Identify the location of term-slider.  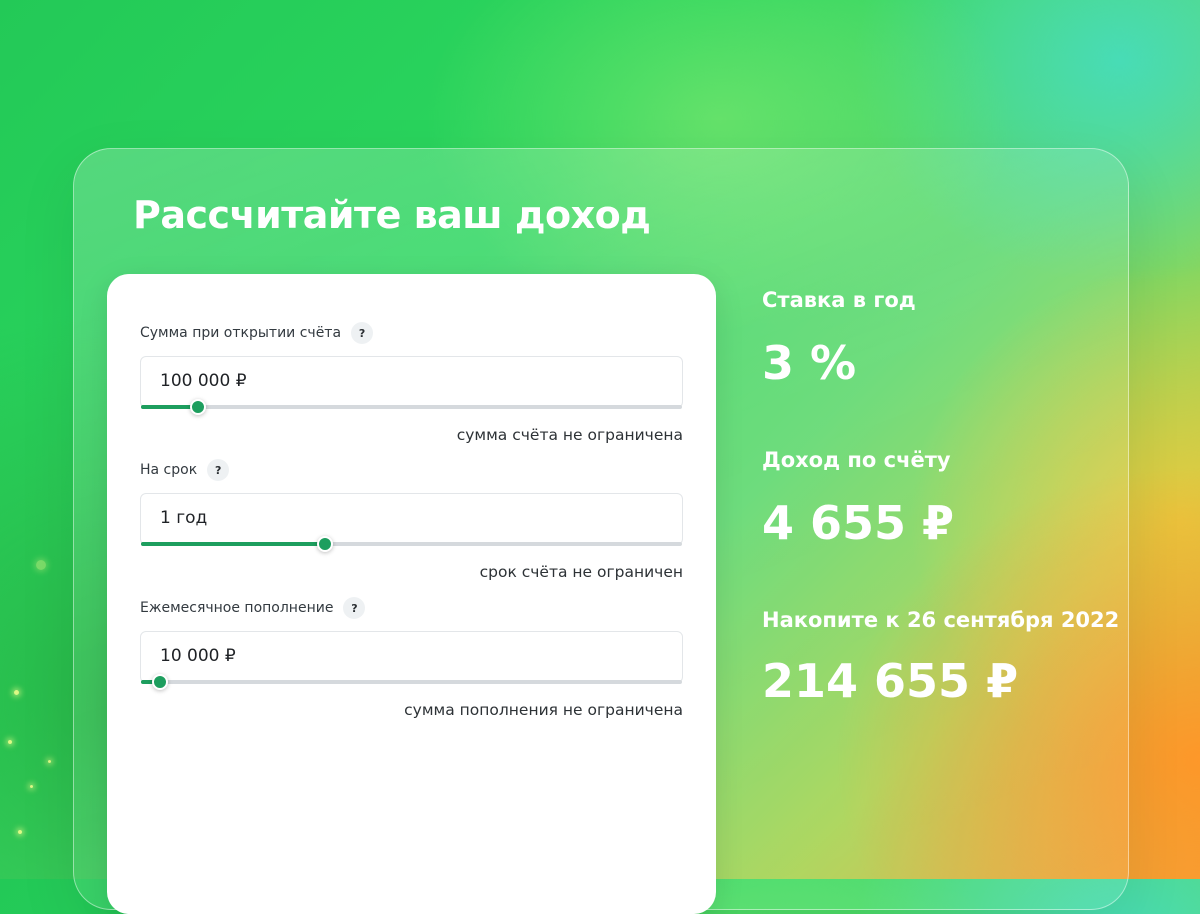
(411, 544).